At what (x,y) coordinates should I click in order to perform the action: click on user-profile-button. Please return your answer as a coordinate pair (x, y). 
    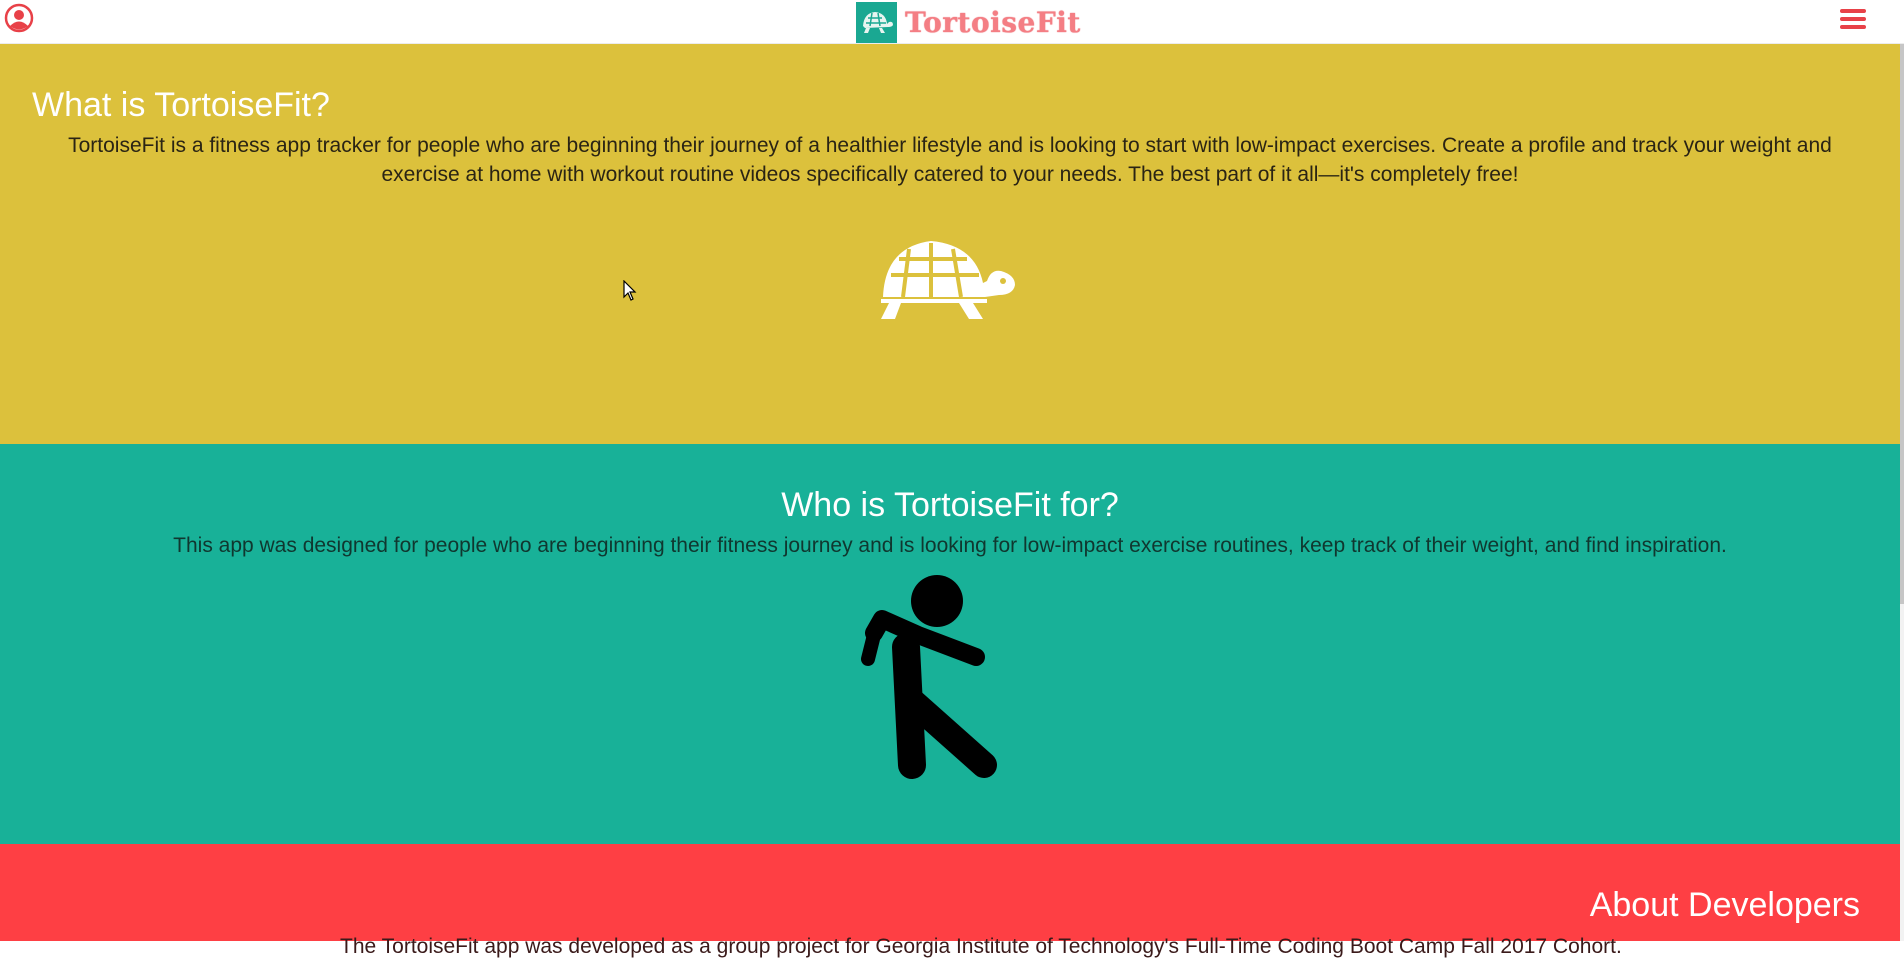
    Looking at the image, I should click on (19, 18).